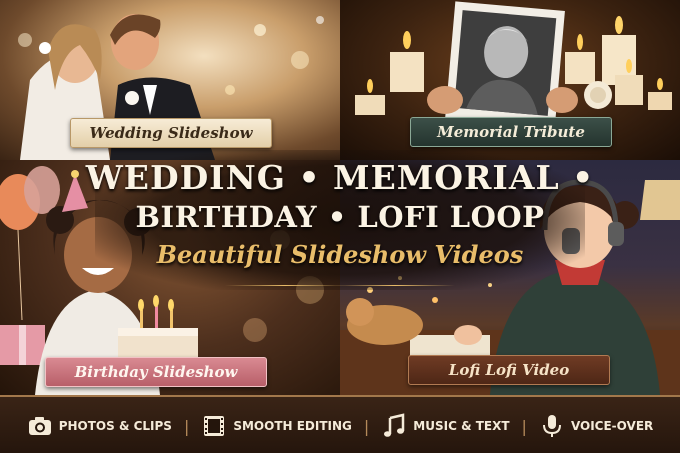  What do you see at coordinates (292, 426) in the screenshot?
I see `feature-label: SMOOTH EDITING` at bounding box center [292, 426].